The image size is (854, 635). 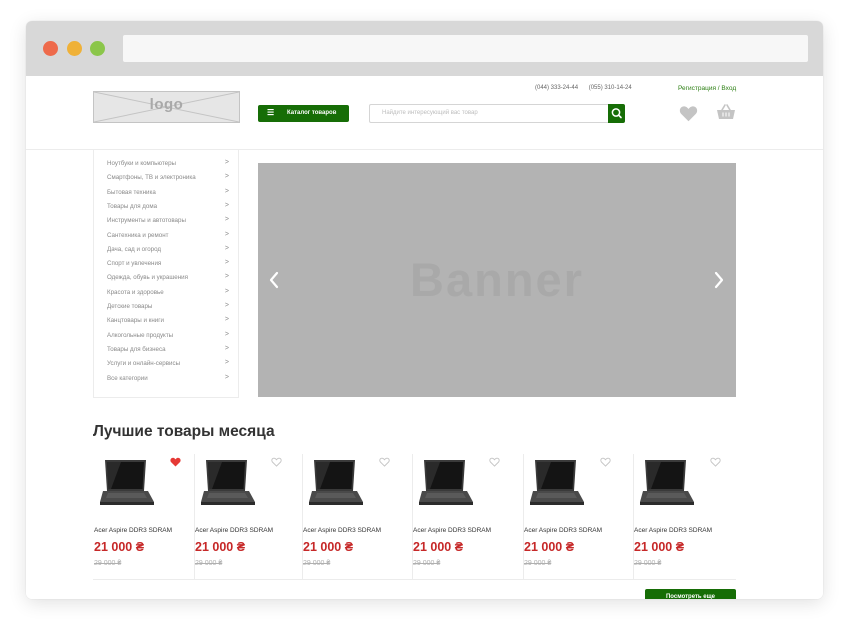 What do you see at coordinates (169, 191) in the screenshot?
I see `category-item: Бытовая техника >` at bounding box center [169, 191].